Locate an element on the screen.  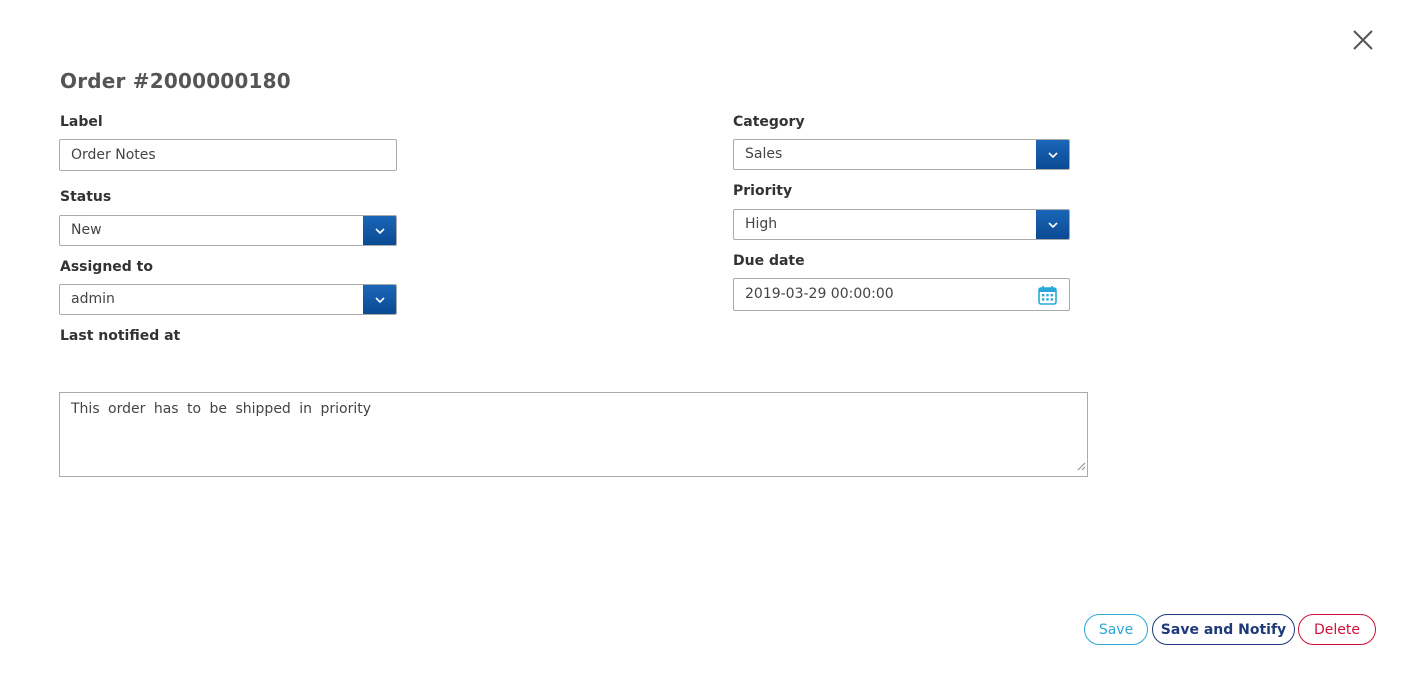
category-select: Sales is located at coordinates (901, 154).